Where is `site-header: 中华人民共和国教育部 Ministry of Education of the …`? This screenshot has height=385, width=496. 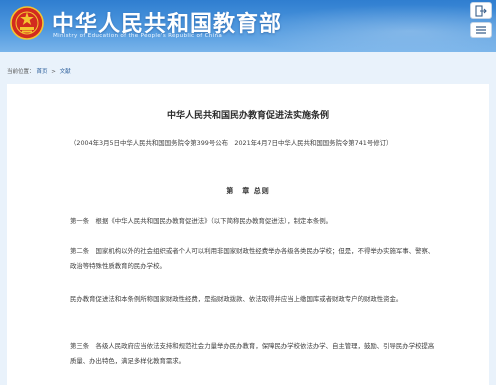
site-header: 中华人民共和国教育部 Ministry of Education of the … is located at coordinates (248, 26).